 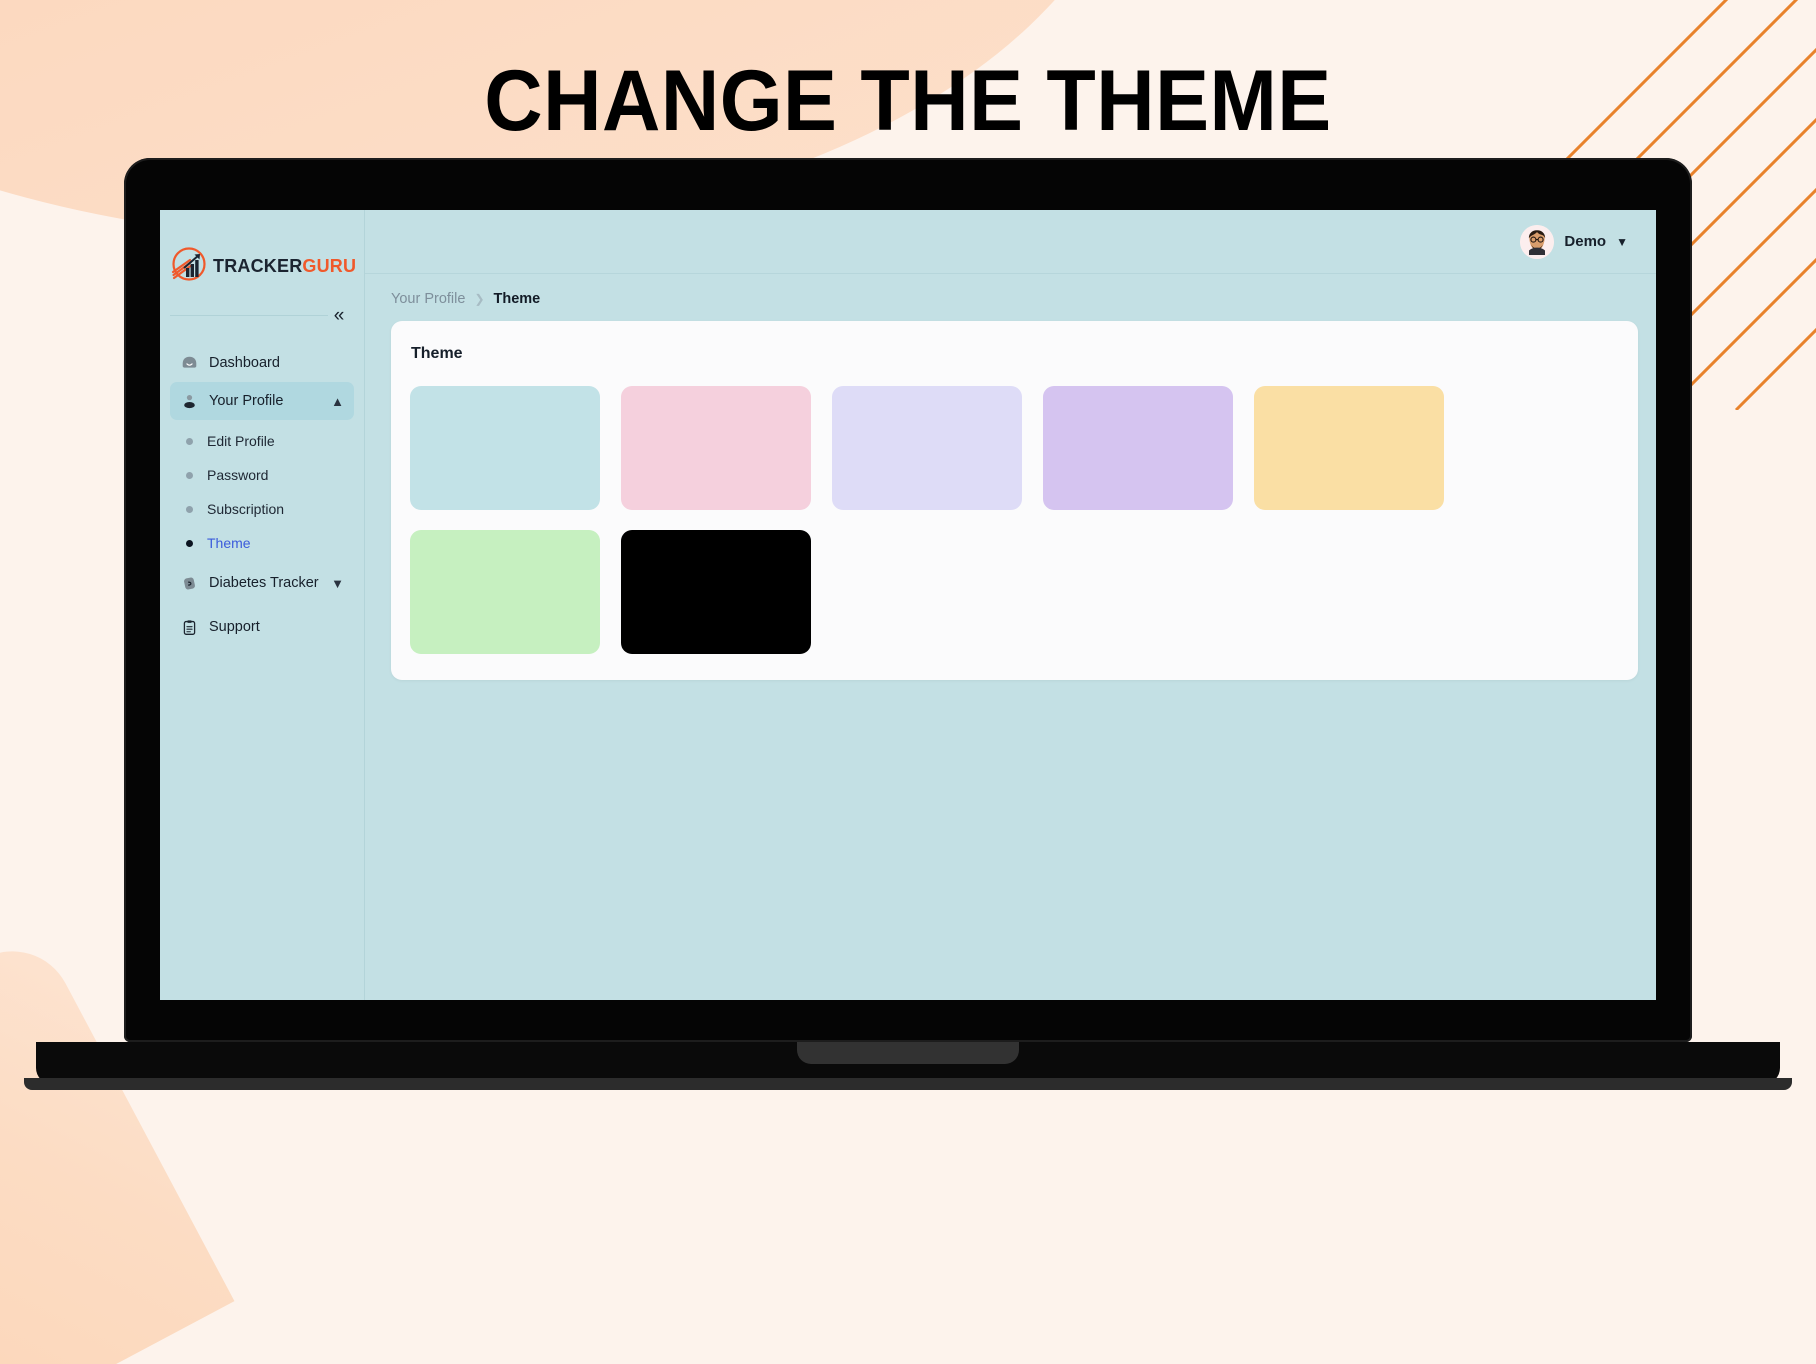 I want to click on sidebar-subitem-password: Password, so click(x=262, y=475).